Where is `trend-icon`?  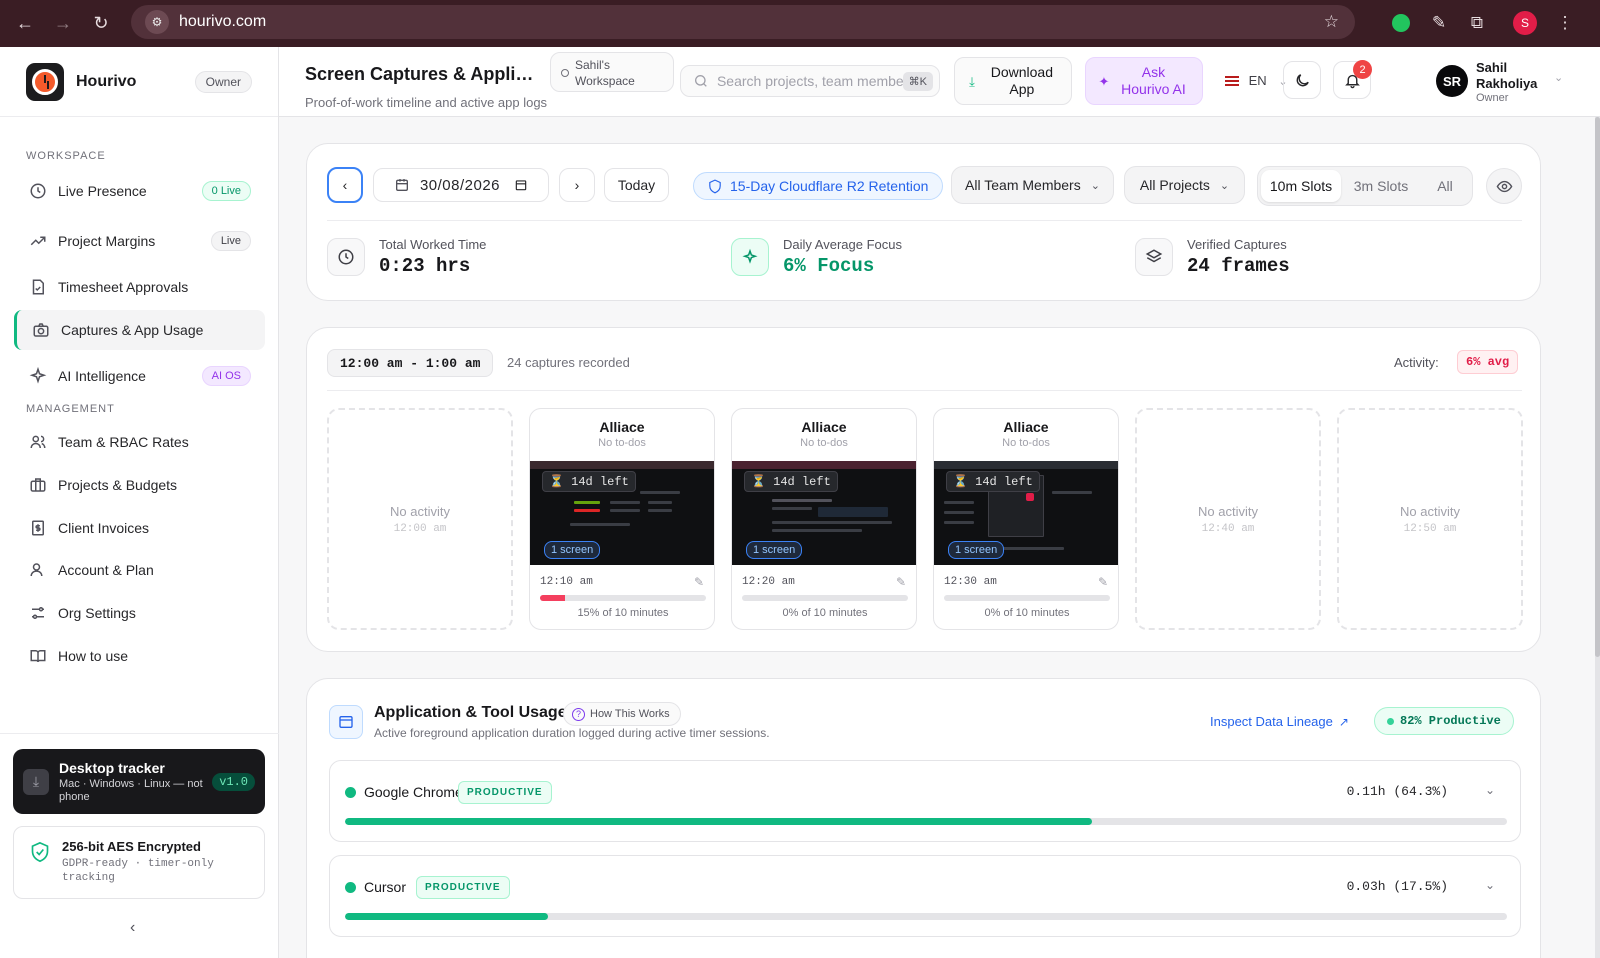
trend-icon is located at coordinates (38, 241).